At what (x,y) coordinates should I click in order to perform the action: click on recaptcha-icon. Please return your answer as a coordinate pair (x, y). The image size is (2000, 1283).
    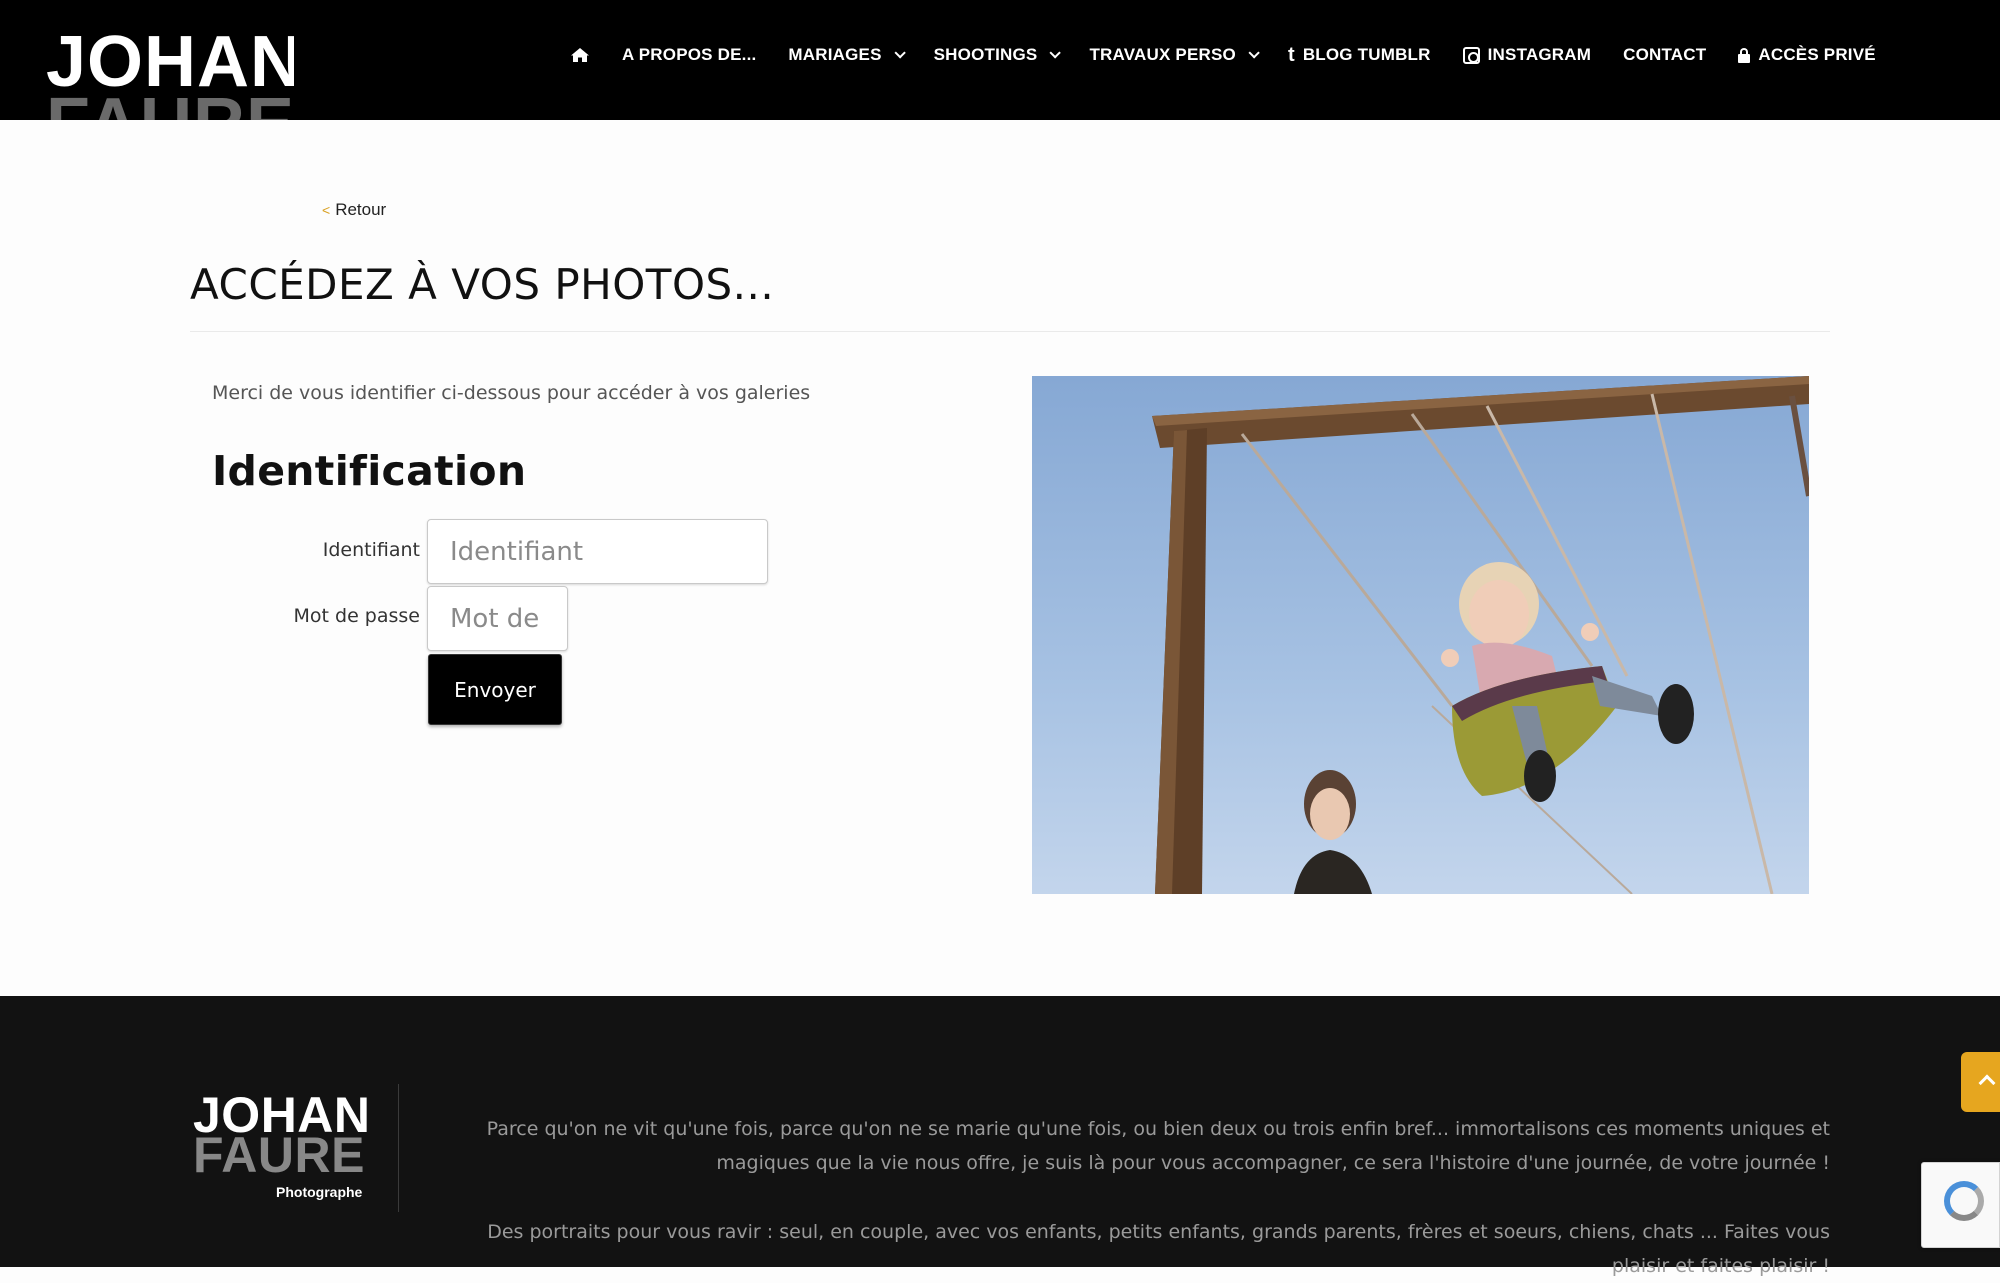
    Looking at the image, I should click on (1964, 1201).